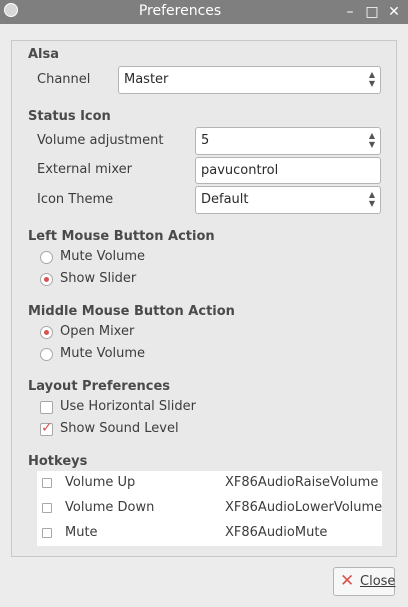 The height and width of the screenshot is (607, 408). What do you see at coordinates (69, 116) in the screenshot?
I see `status-icon-heading: Status Icon` at bounding box center [69, 116].